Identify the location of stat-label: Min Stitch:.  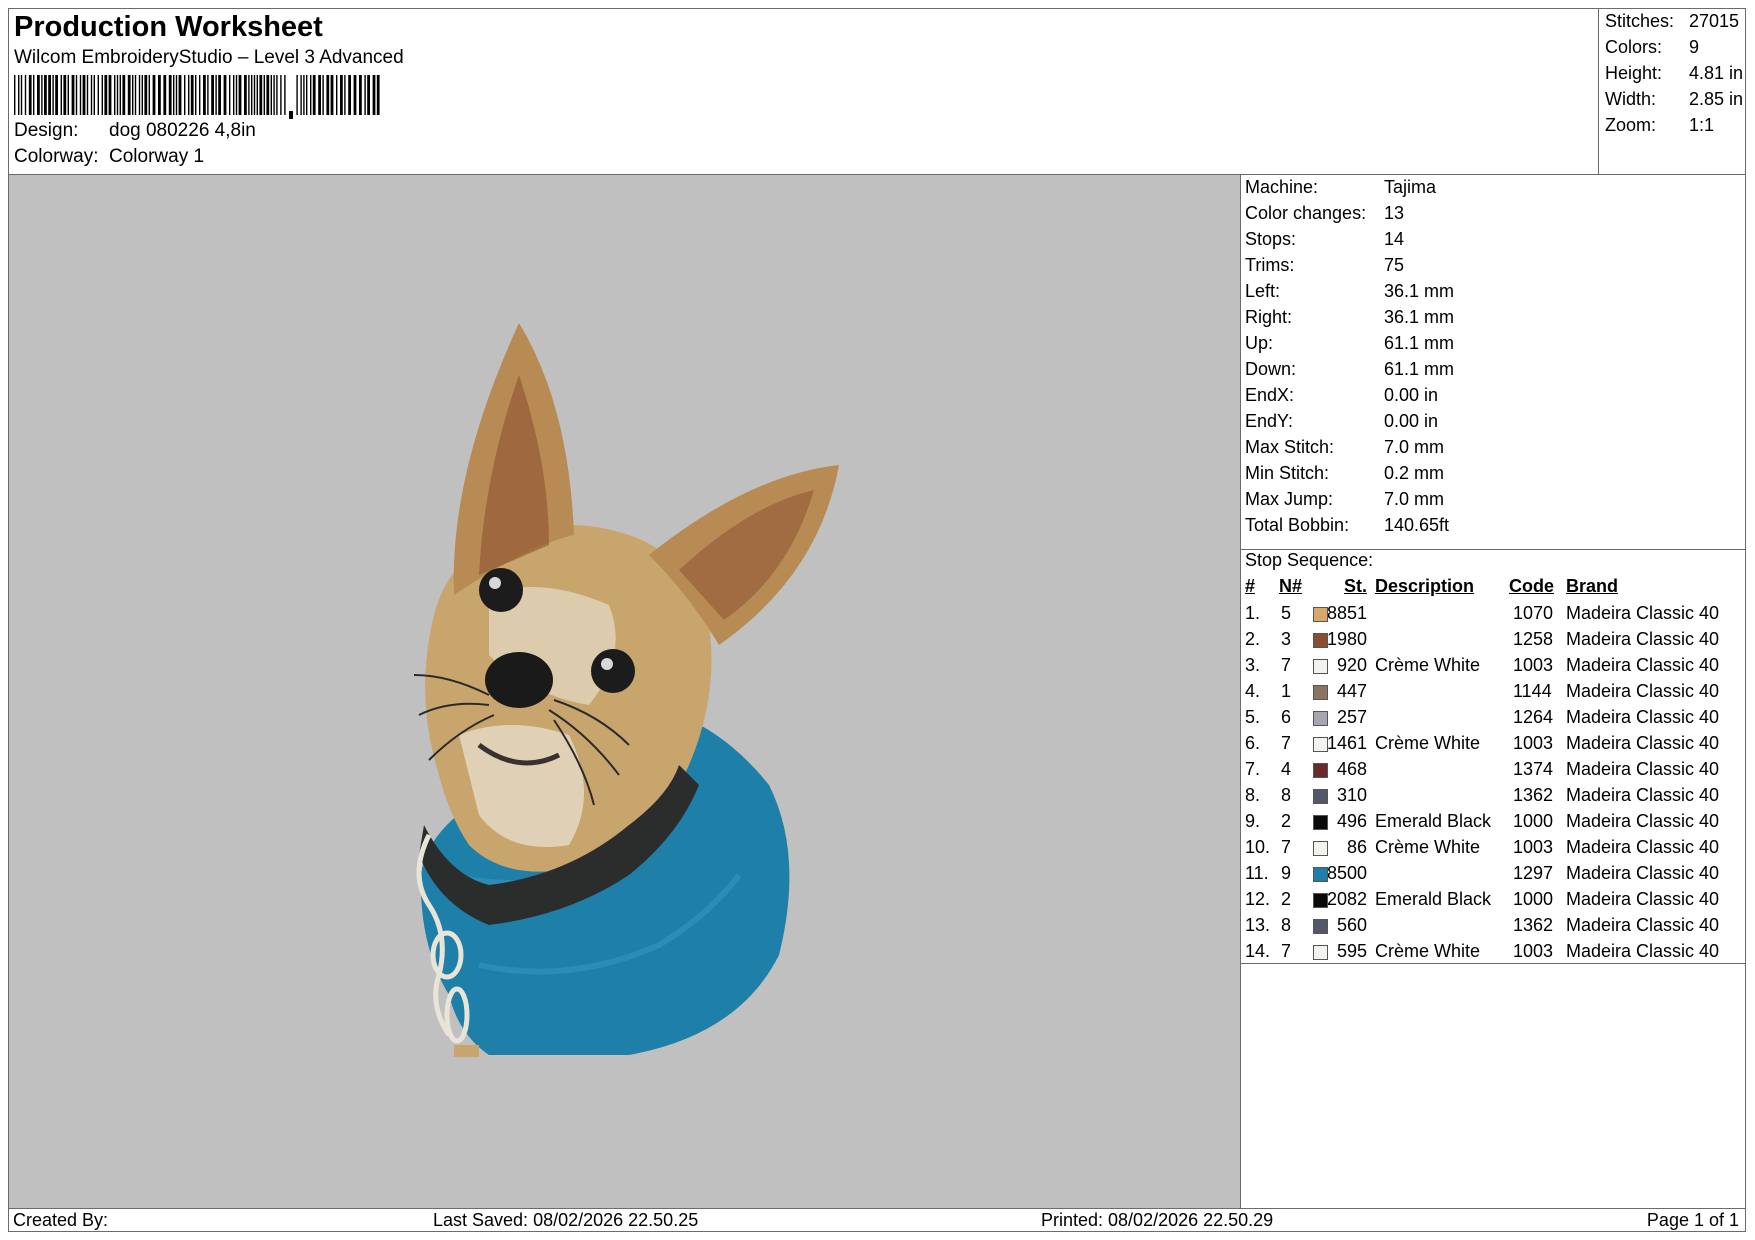
(1287, 473).